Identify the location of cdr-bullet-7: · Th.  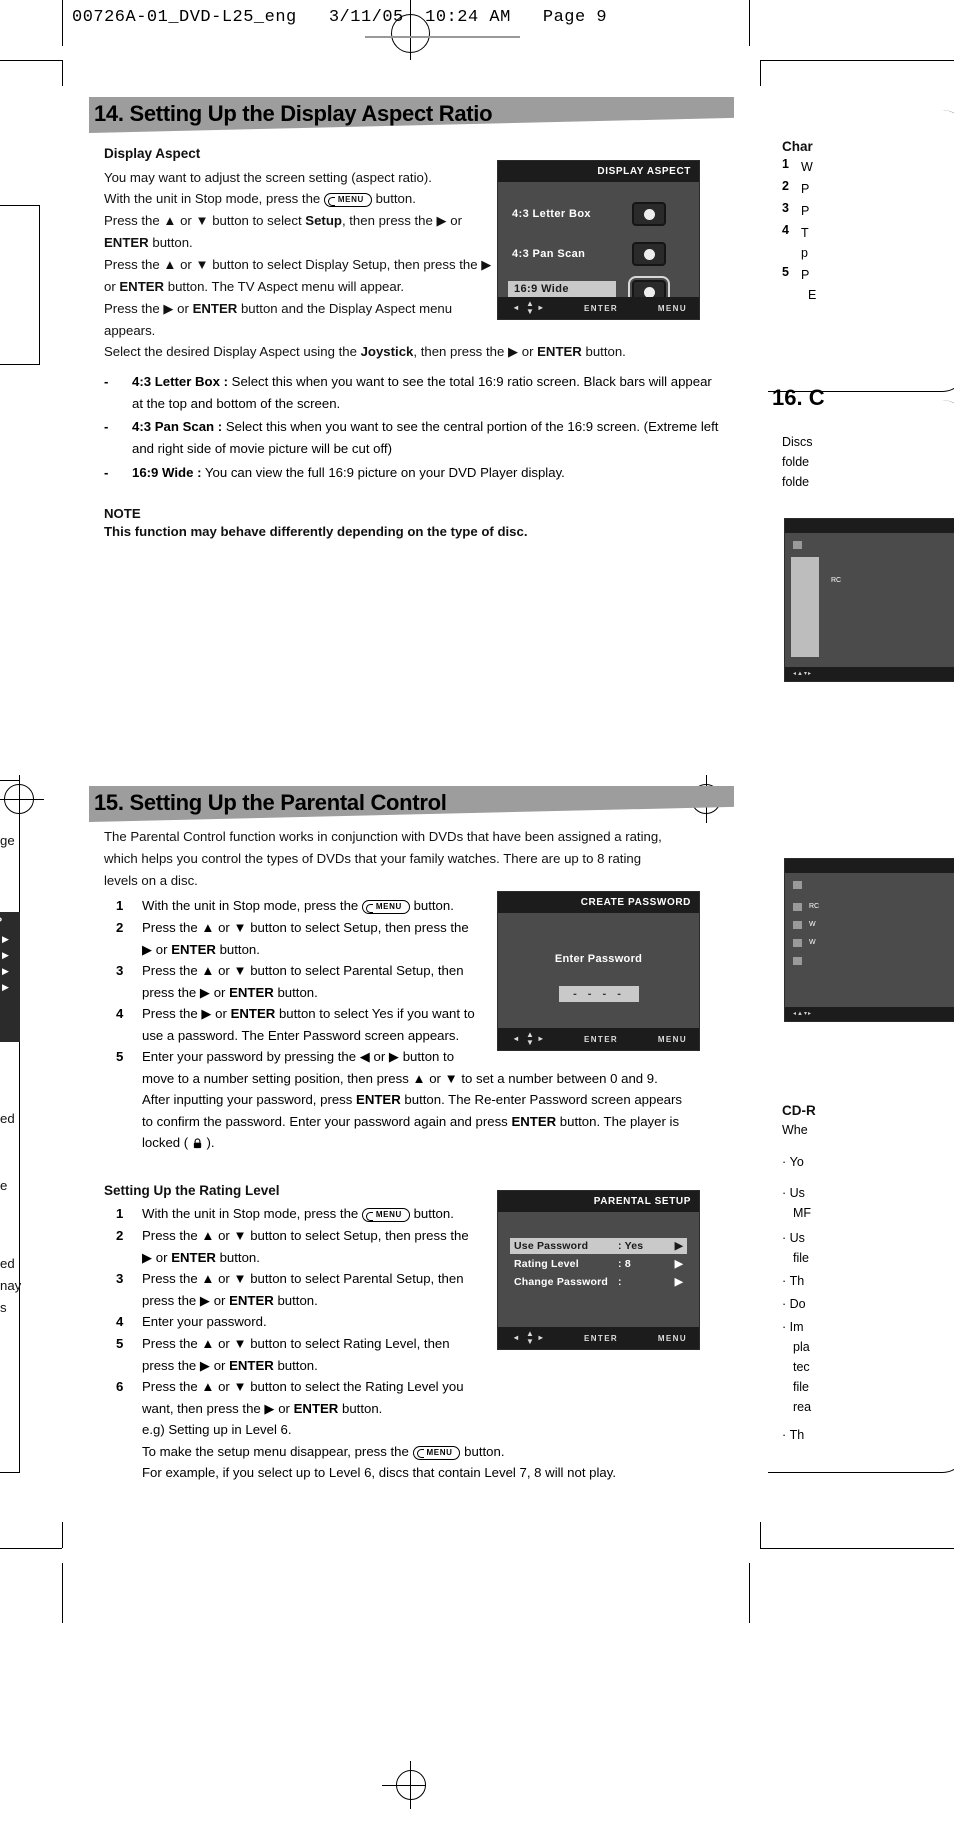
(793, 1435).